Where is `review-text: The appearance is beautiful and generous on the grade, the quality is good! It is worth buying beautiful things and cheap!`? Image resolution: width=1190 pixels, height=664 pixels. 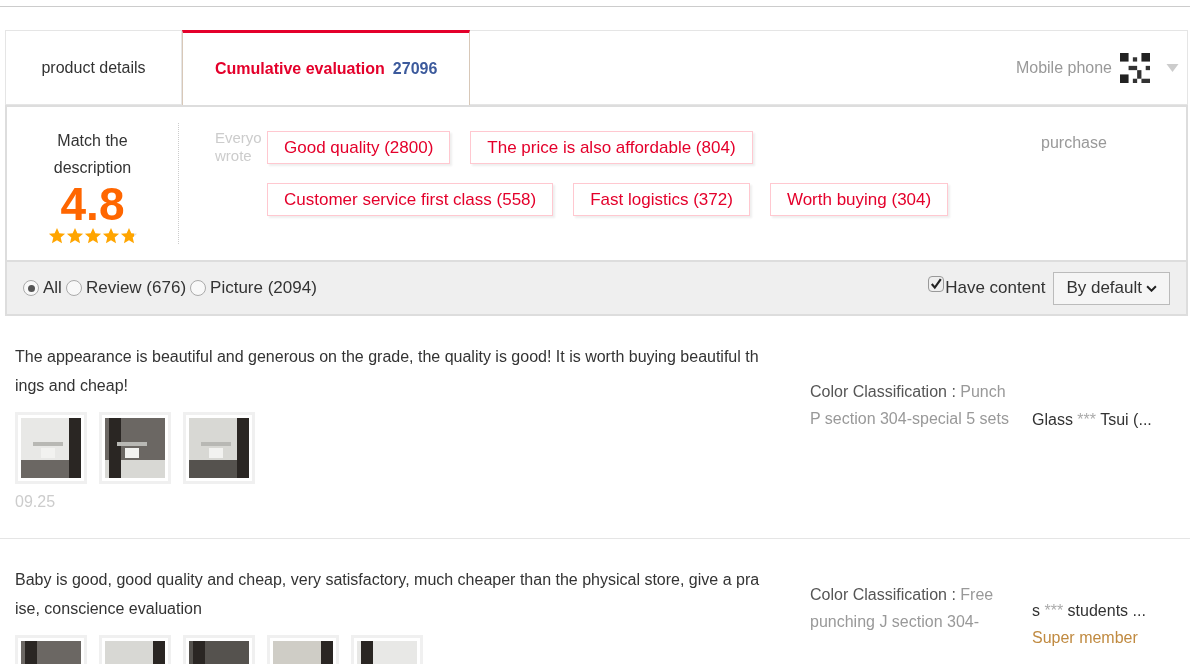 review-text: The appearance is beautiful and generous on the grade, the quality is good! It is worth buying beautiful things and cheap! is located at coordinates (387, 371).